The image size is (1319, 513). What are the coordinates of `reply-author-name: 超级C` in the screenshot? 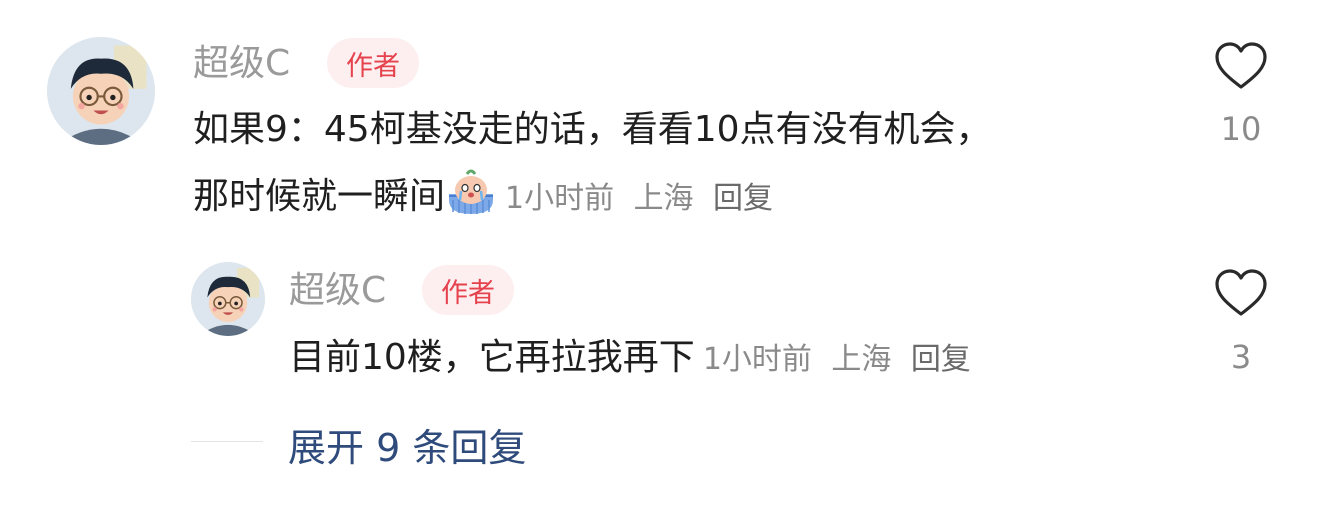 It's located at (337, 291).